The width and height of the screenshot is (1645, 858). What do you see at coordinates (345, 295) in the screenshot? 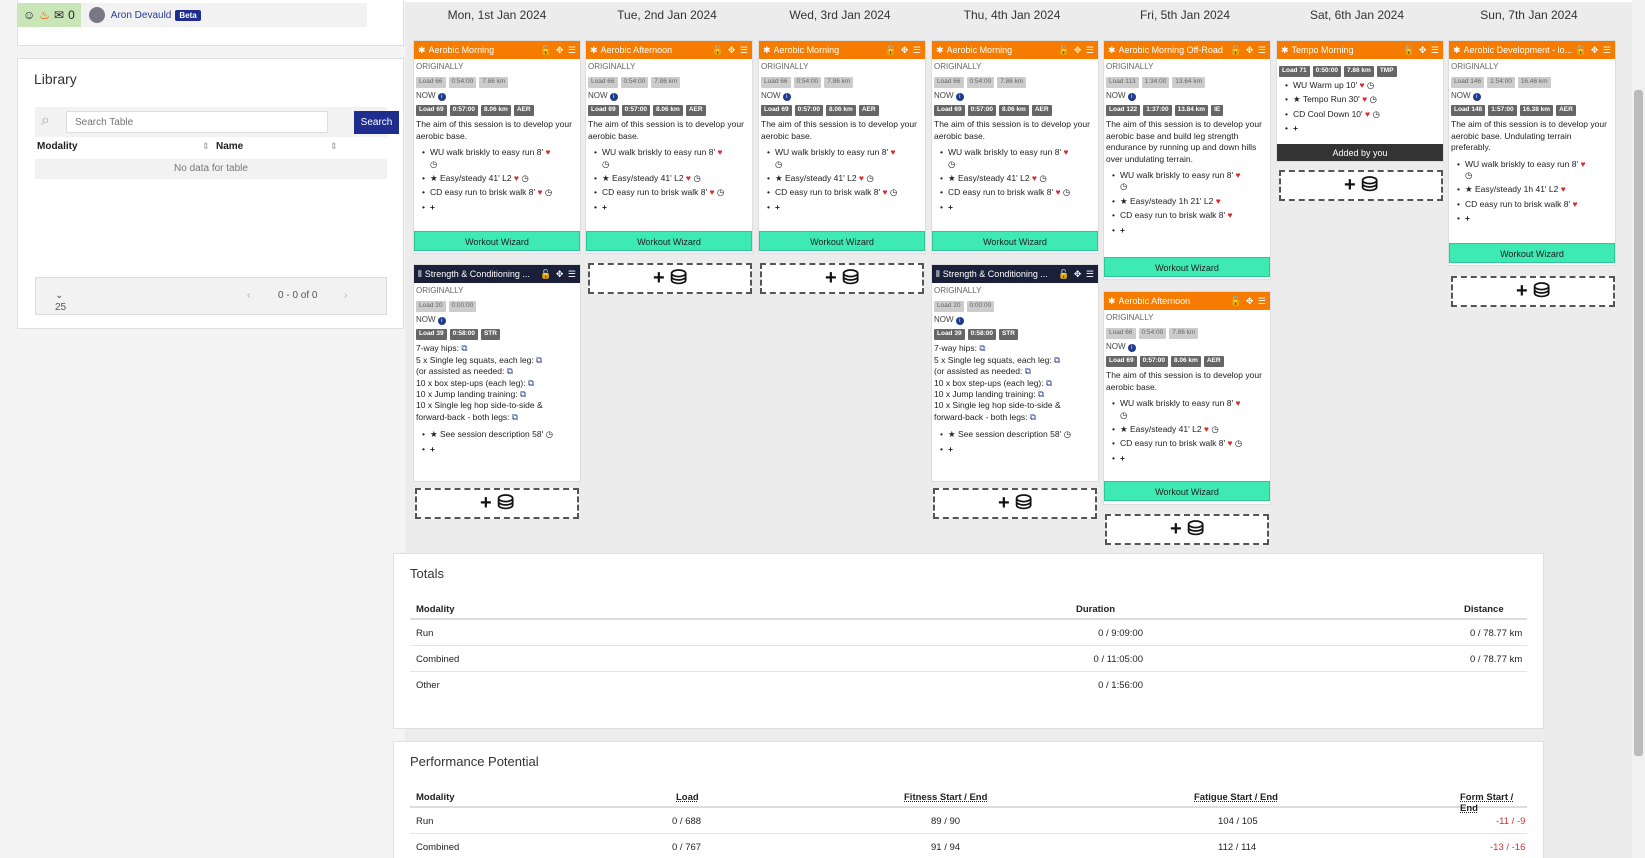
I see `next-page-icon: ›` at bounding box center [345, 295].